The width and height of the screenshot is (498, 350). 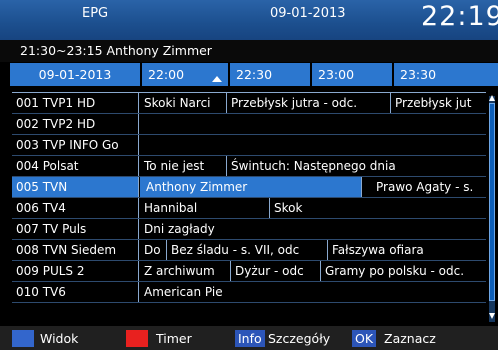 I want to click on channel-row: 010 TV6 American Pie, so click(x=249, y=292).